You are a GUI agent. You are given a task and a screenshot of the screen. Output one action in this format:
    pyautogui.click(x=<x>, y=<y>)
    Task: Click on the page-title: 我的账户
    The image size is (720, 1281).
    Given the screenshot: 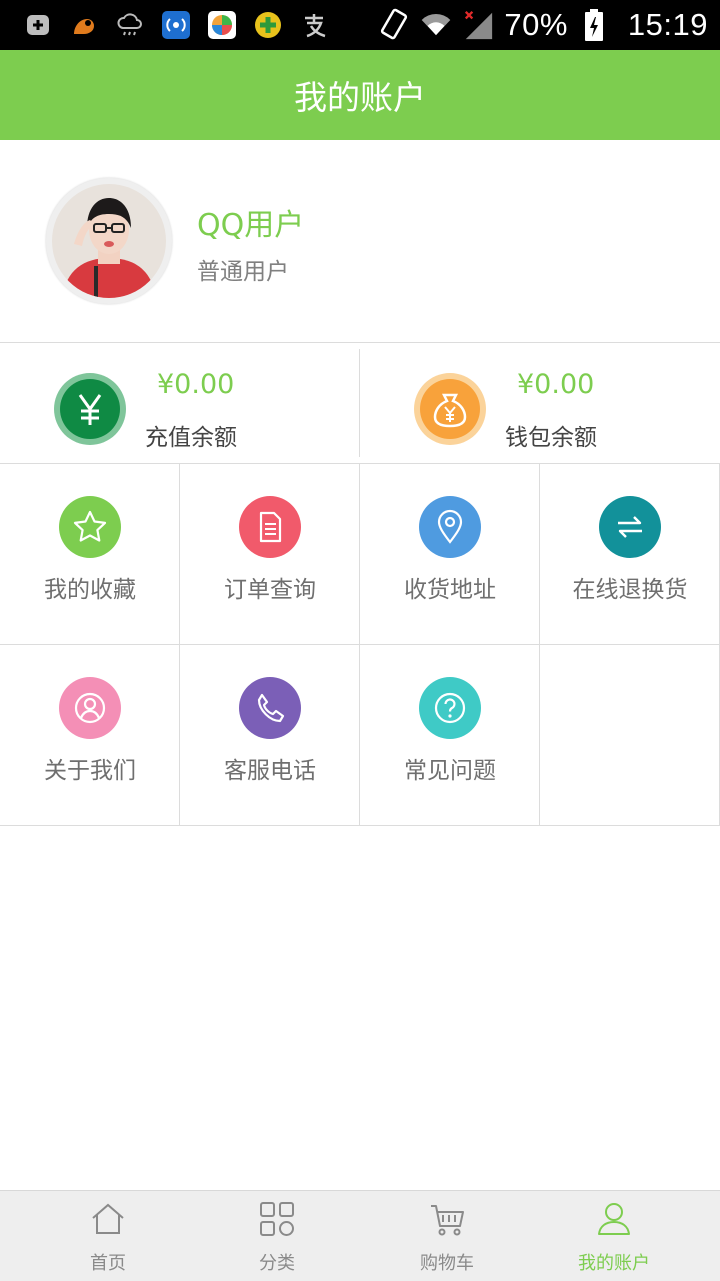 What is the action you would take?
    pyautogui.click(x=360, y=97)
    